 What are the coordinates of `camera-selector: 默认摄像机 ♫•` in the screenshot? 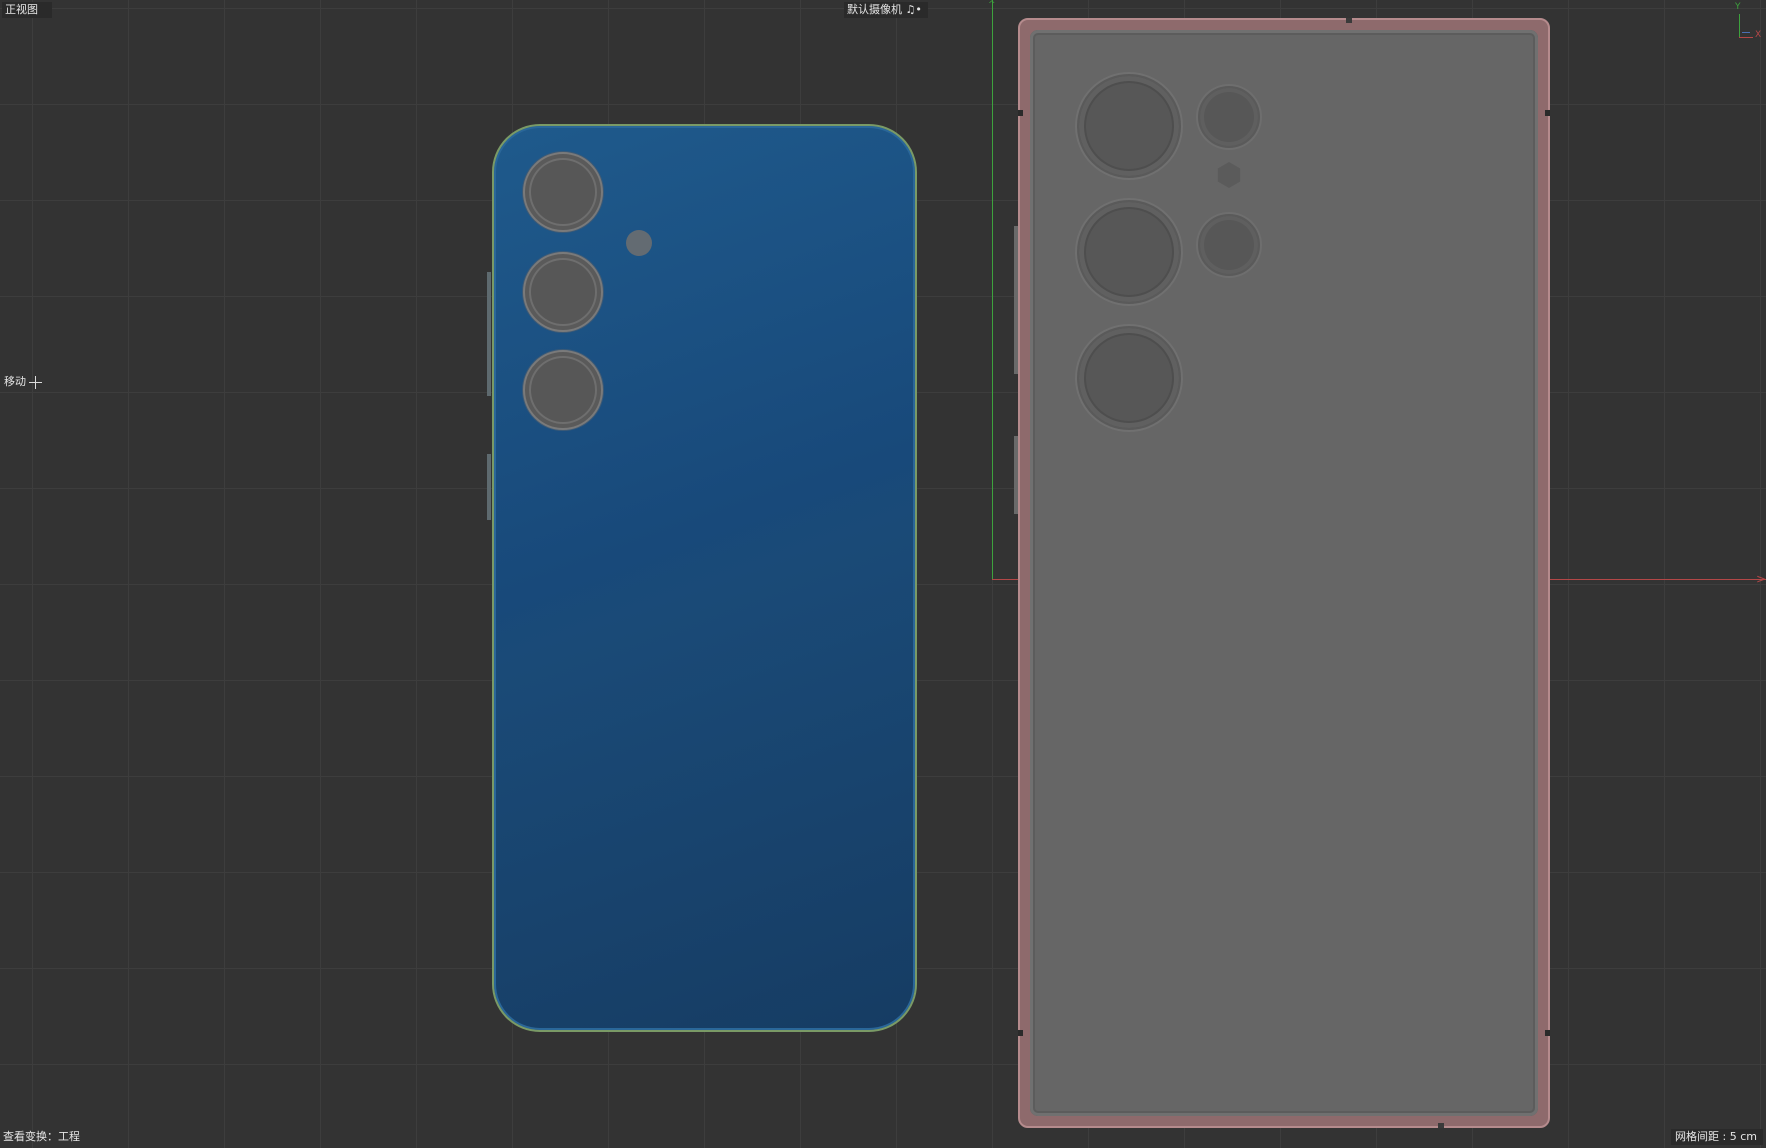 It's located at (886, 10).